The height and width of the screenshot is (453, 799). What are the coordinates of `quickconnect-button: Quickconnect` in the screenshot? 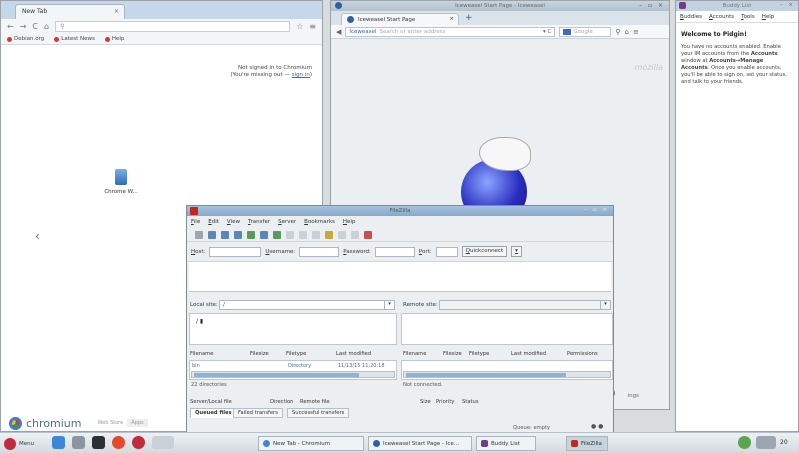 It's located at (484, 251).